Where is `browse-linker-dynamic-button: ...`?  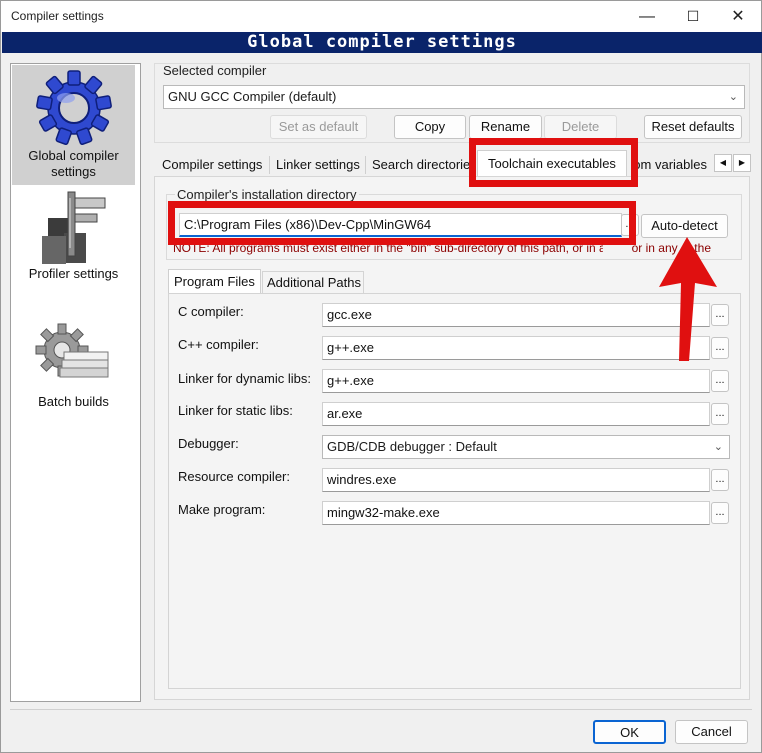
browse-linker-dynamic-button: ... is located at coordinates (720, 381).